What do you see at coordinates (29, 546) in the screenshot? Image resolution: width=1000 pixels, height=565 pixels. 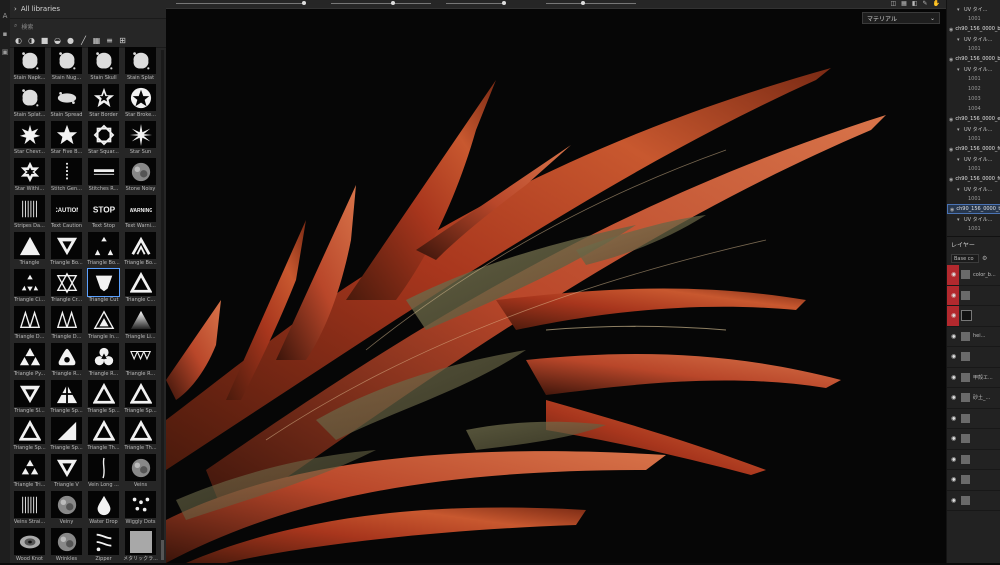 I see `shelf-item: Wood Knot` at bounding box center [29, 546].